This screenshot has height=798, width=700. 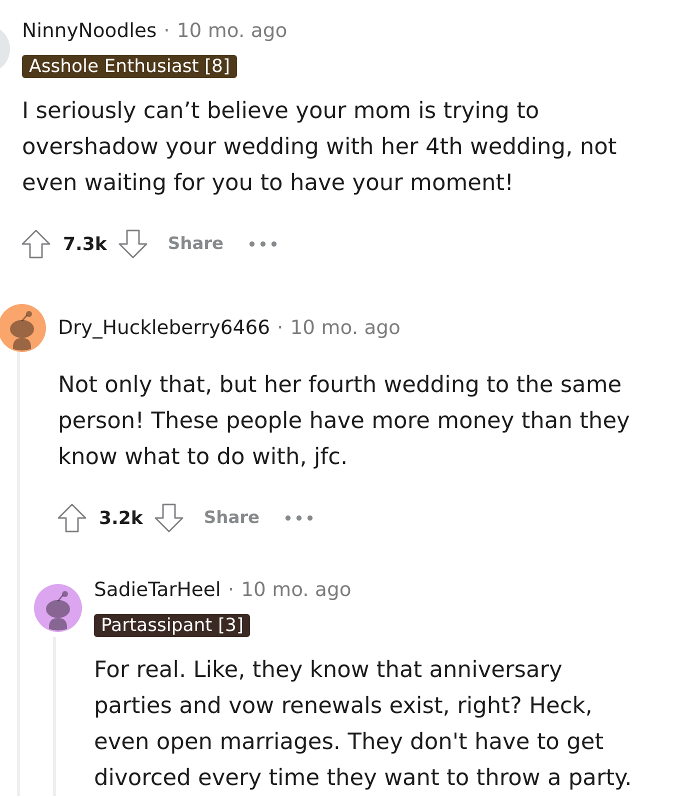 What do you see at coordinates (121, 518) in the screenshot?
I see `vote-count: 3.2k` at bounding box center [121, 518].